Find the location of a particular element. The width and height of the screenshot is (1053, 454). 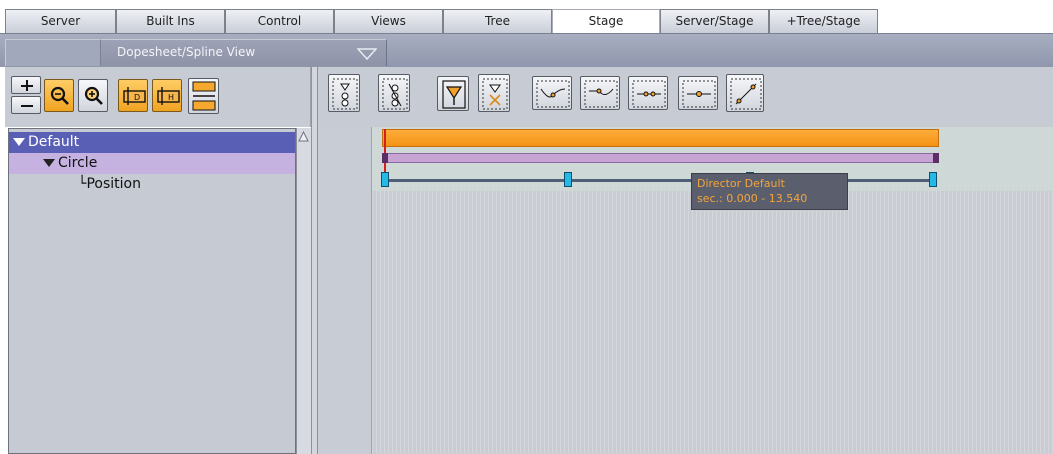

chevron-down-icon is located at coordinates (367, 54).